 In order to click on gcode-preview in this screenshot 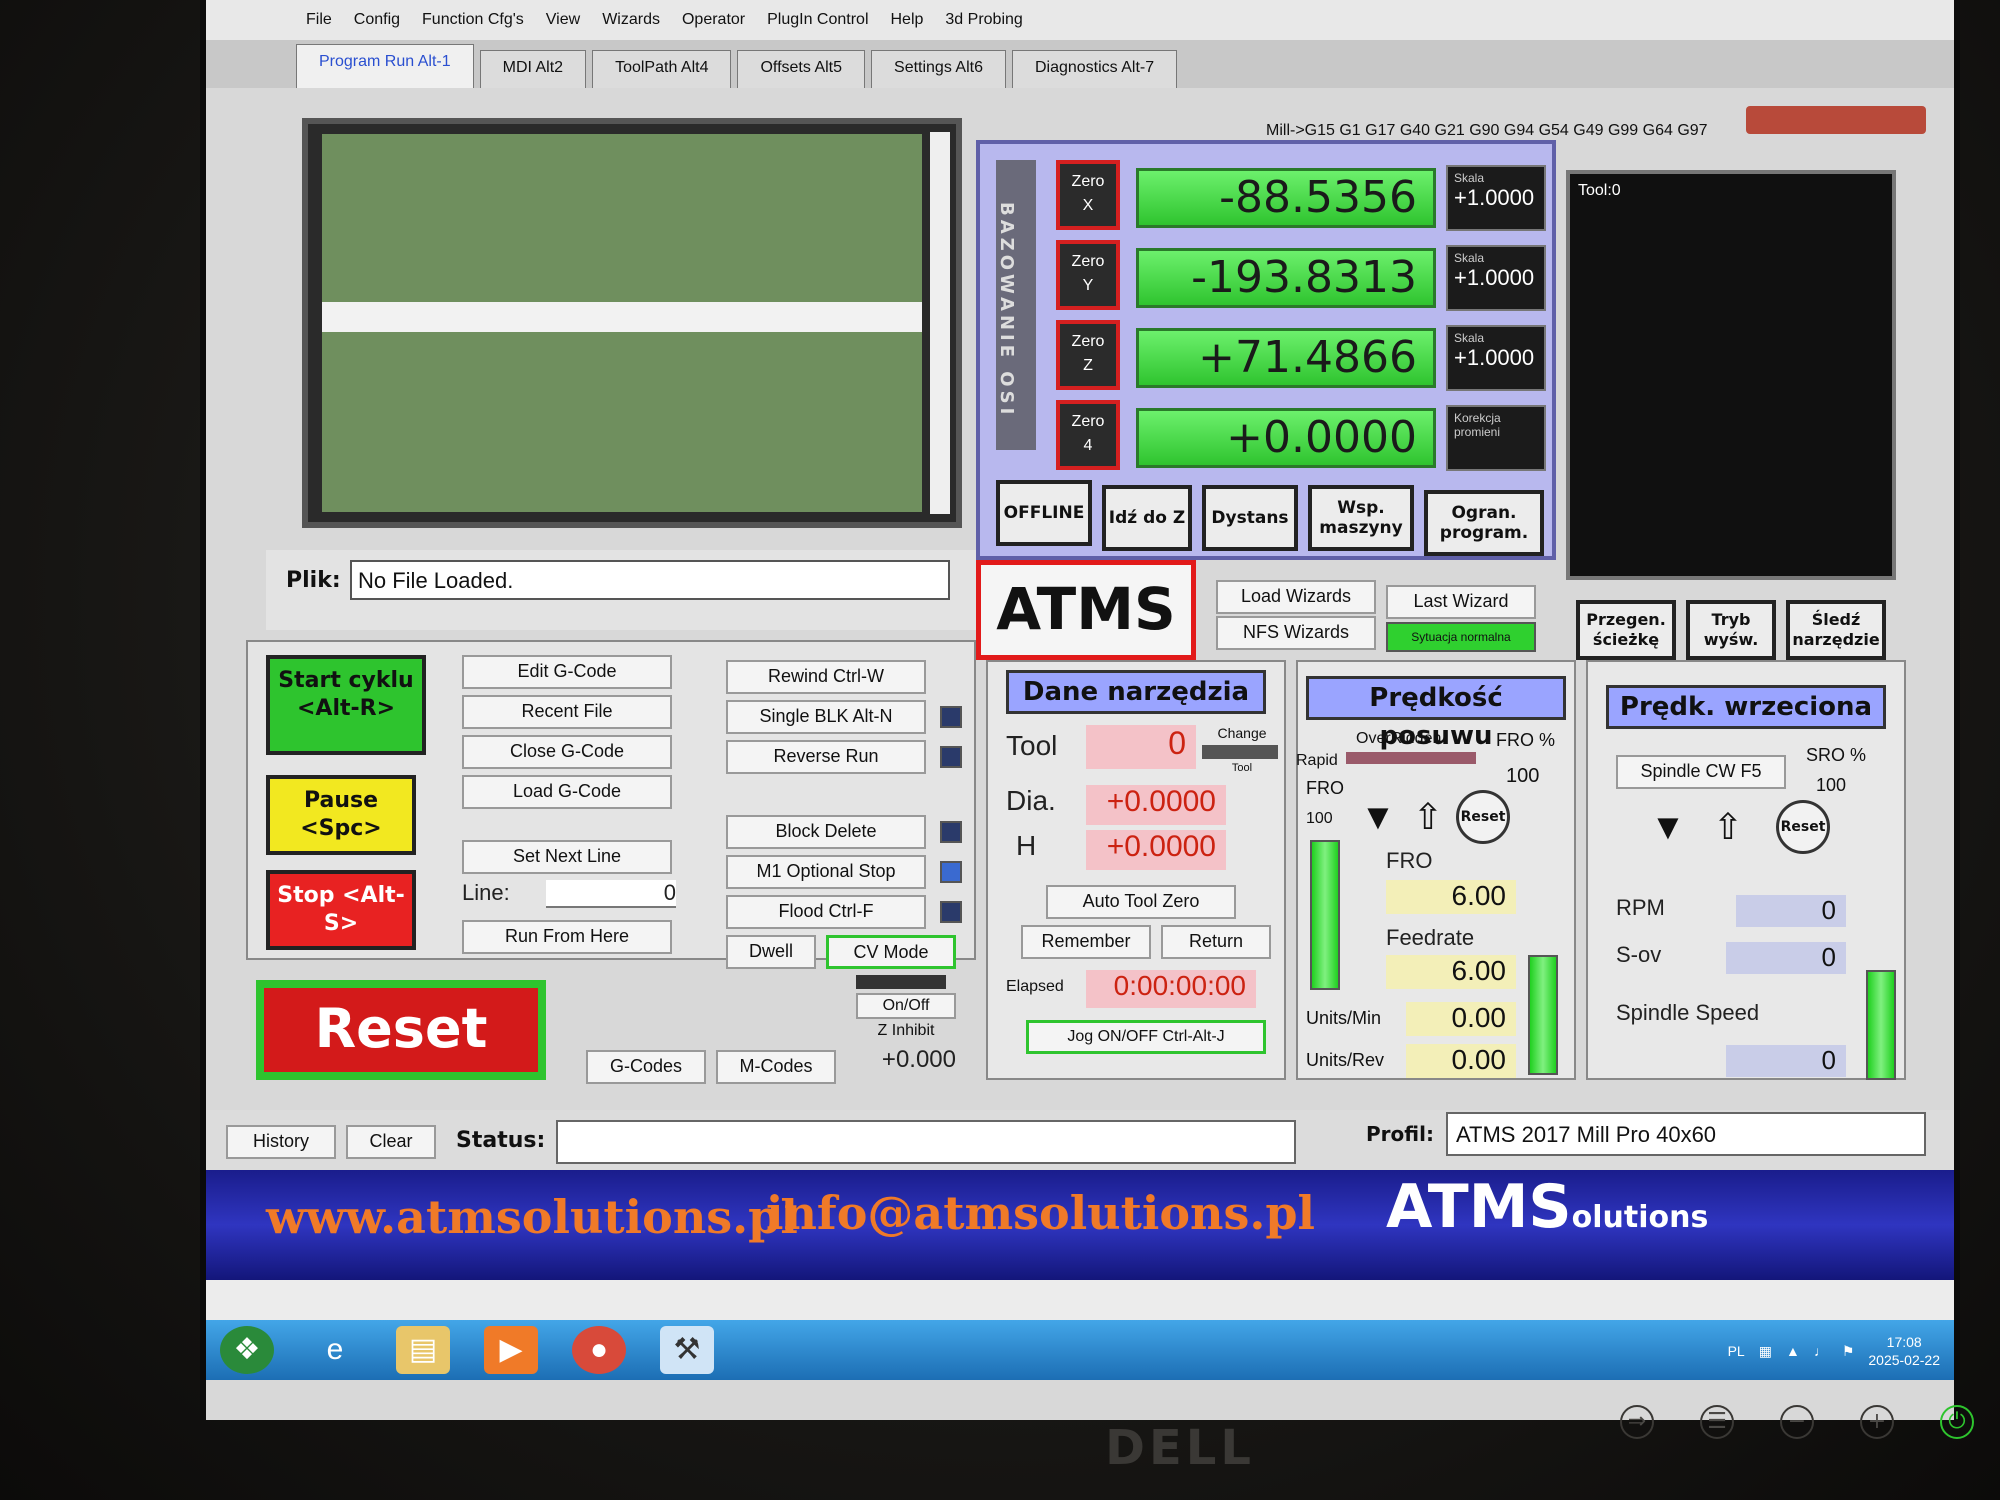, I will do `click(632, 323)`.